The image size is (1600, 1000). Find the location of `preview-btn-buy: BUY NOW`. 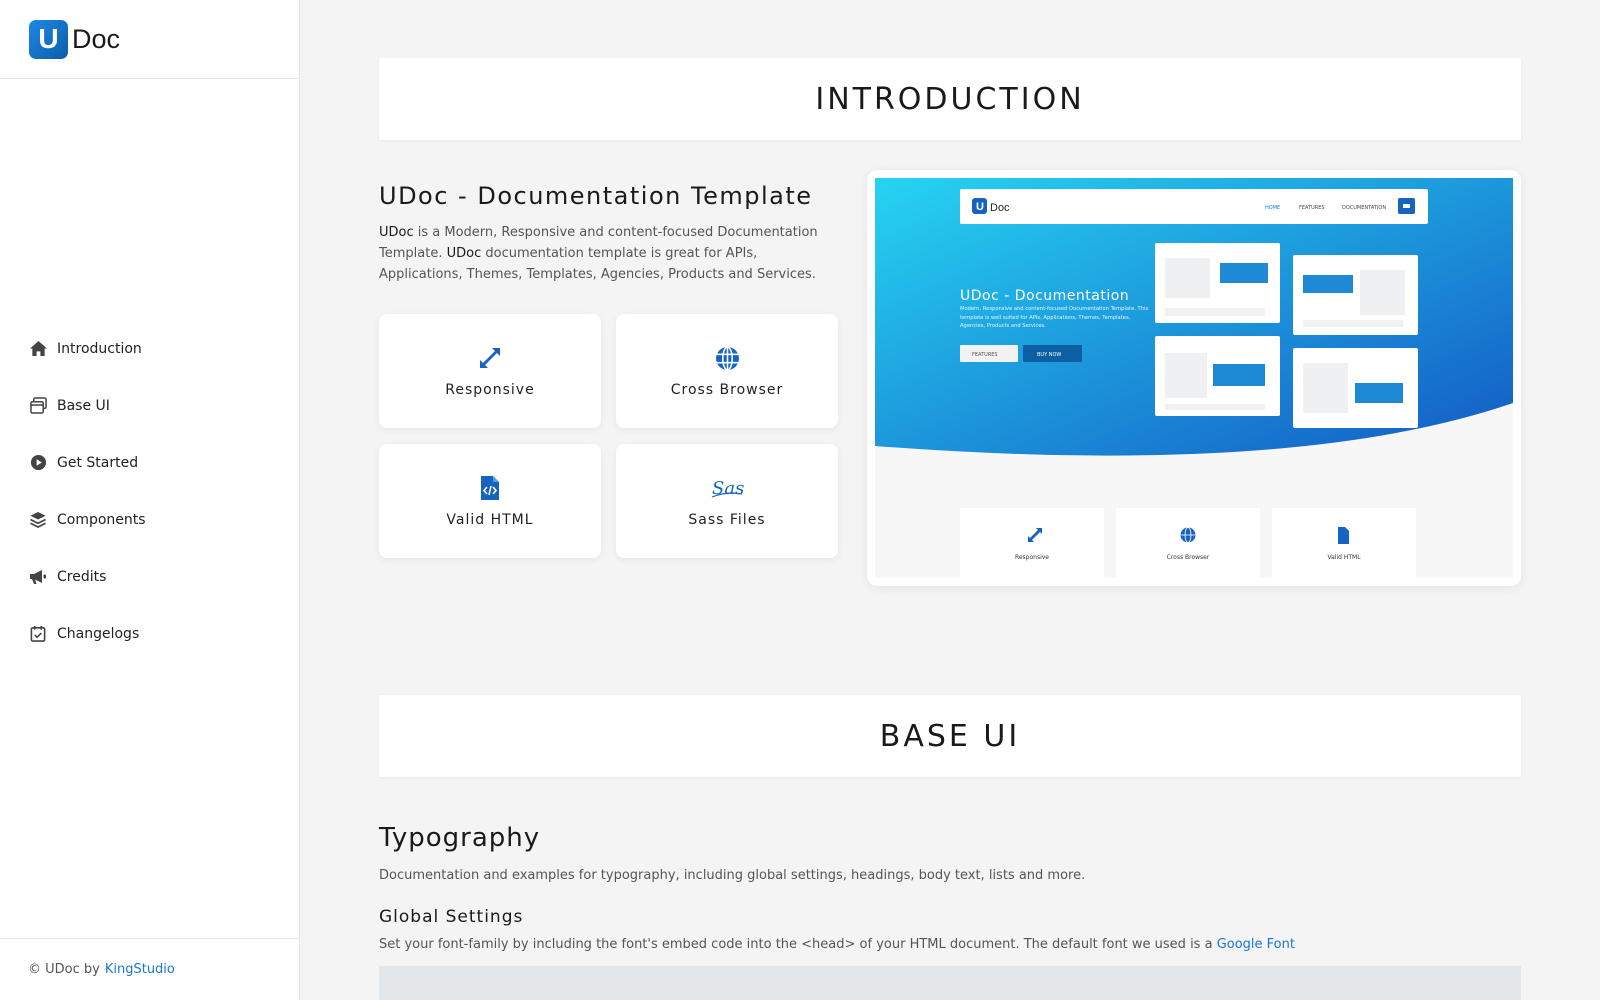

preview-btn-buy: BUY NOW is located at coordinates (1049, 355).